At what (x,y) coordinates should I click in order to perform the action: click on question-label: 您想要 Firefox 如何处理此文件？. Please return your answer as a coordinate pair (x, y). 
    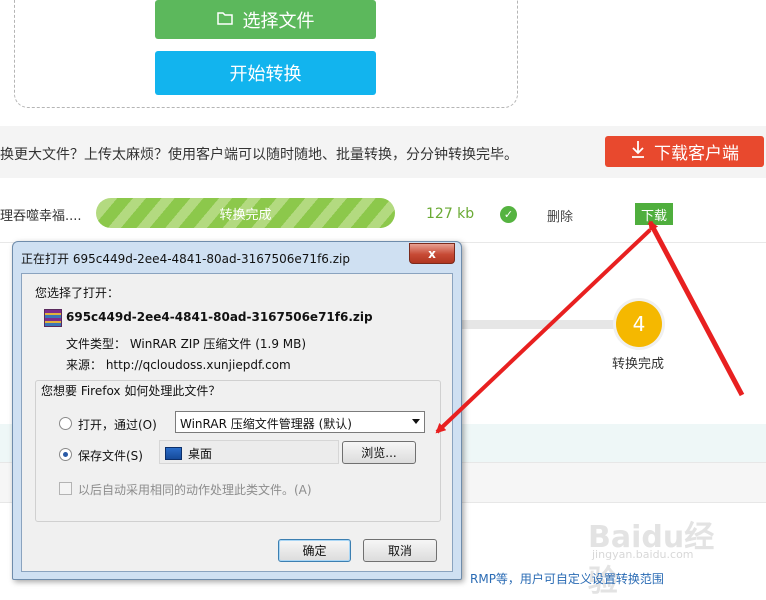
    Looking at the image, I should click on (131, 390).